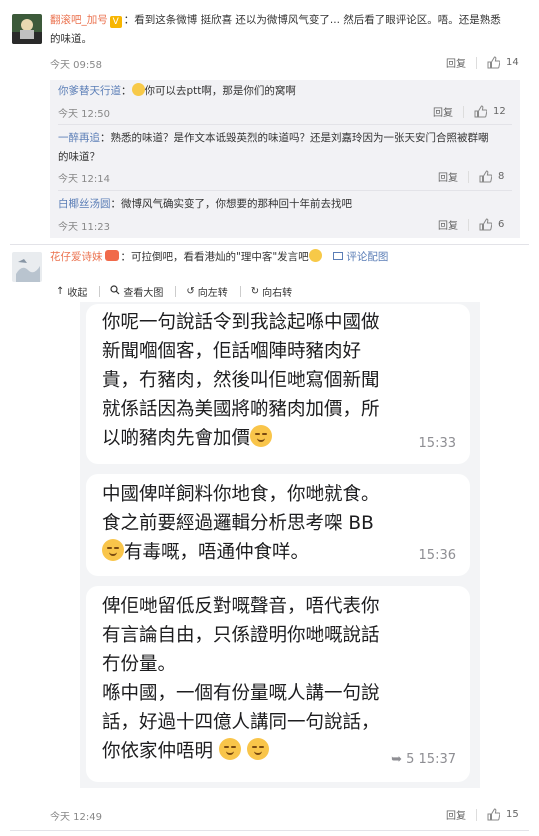 This screenshot has height=836, width=539. Describe the element at coordinates (89, 91) in the screenshot. I see `reply1-username: 你爹替天行道` at that location.